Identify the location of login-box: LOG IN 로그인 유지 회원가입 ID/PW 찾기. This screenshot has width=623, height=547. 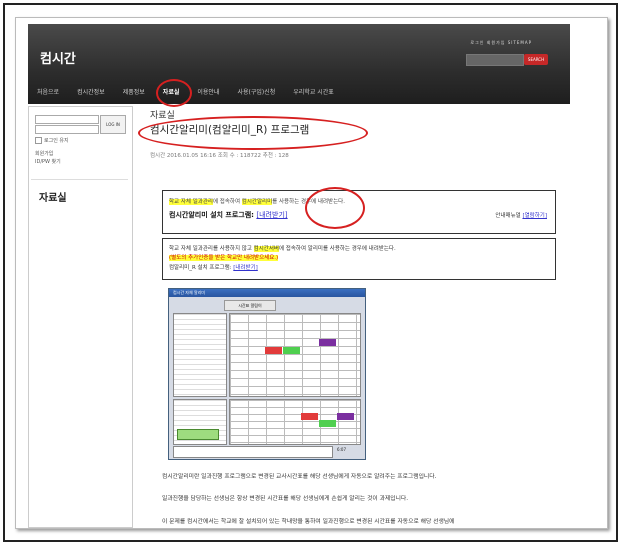
(79, 144).